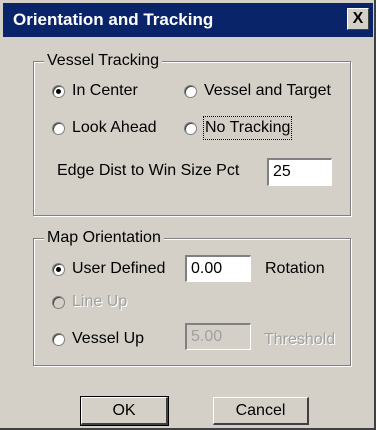 The image size is (376, 430). I want to click on radio-user-defined: User Defined, so click(108, 269).